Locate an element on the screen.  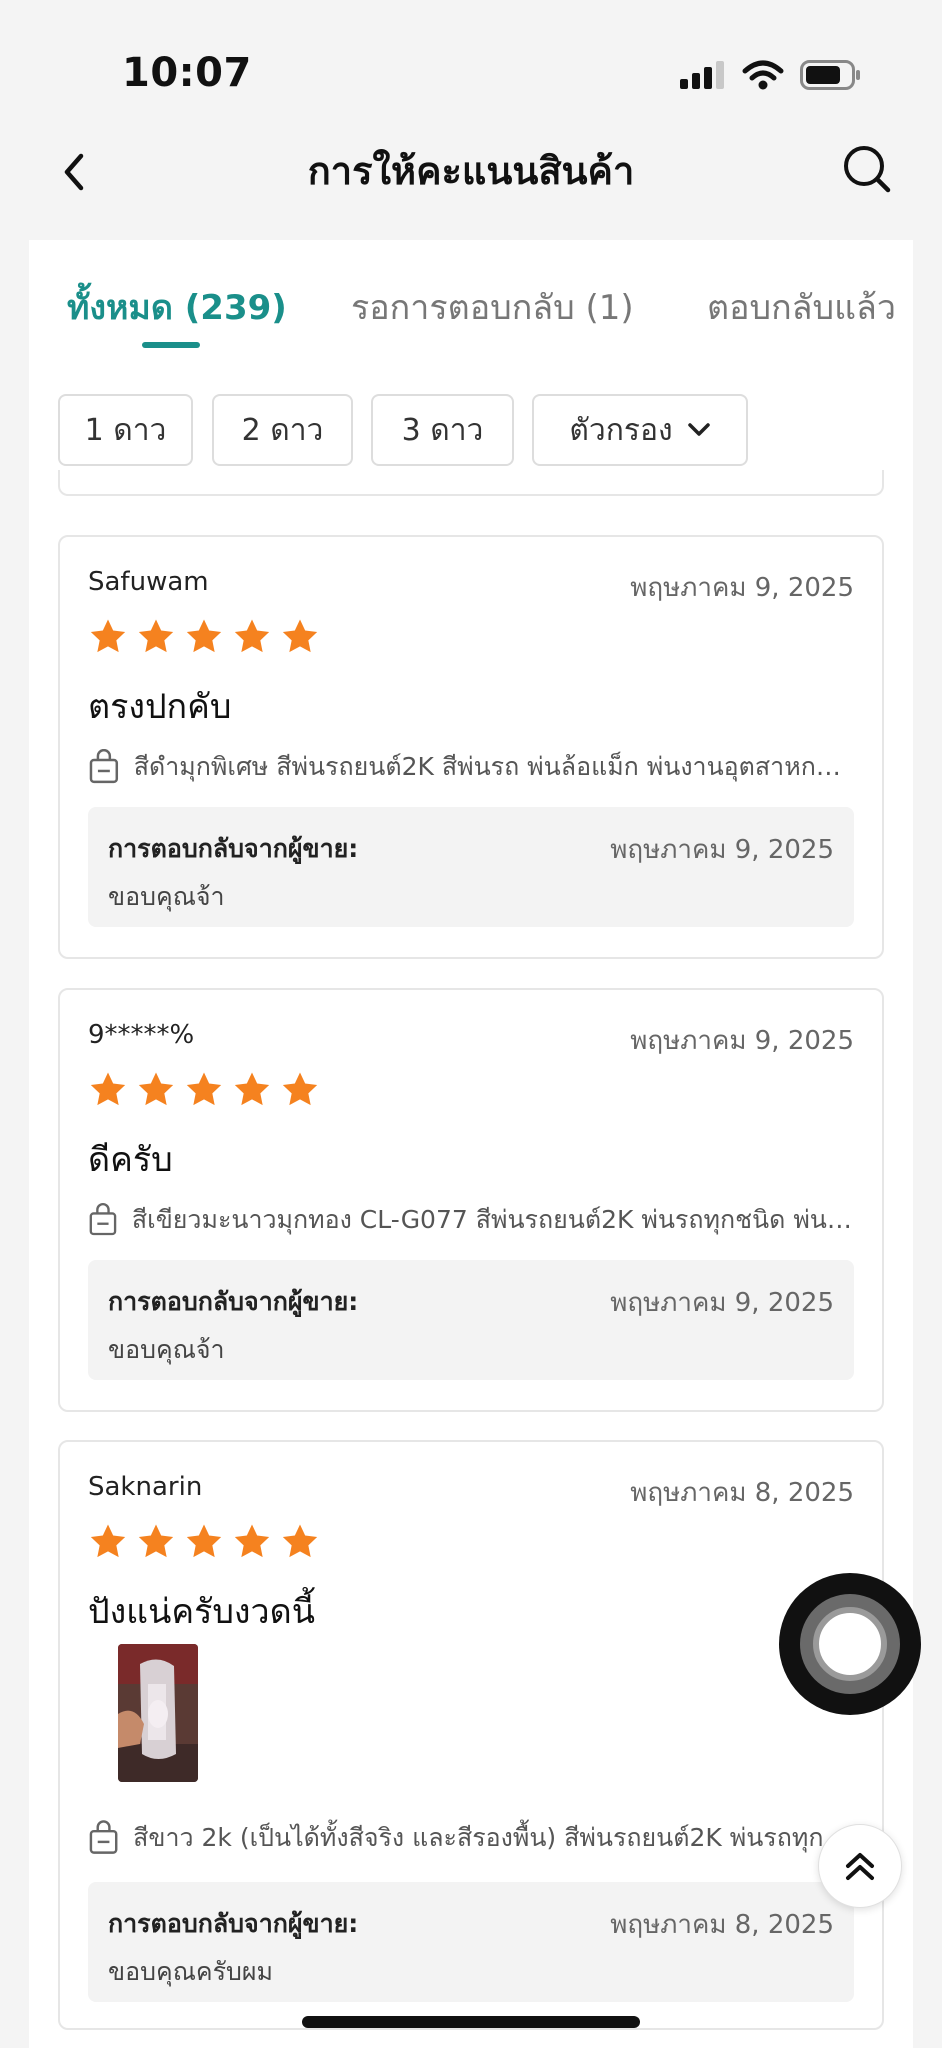
review-photo-thumbnail is located at coordinates (158, 1713).